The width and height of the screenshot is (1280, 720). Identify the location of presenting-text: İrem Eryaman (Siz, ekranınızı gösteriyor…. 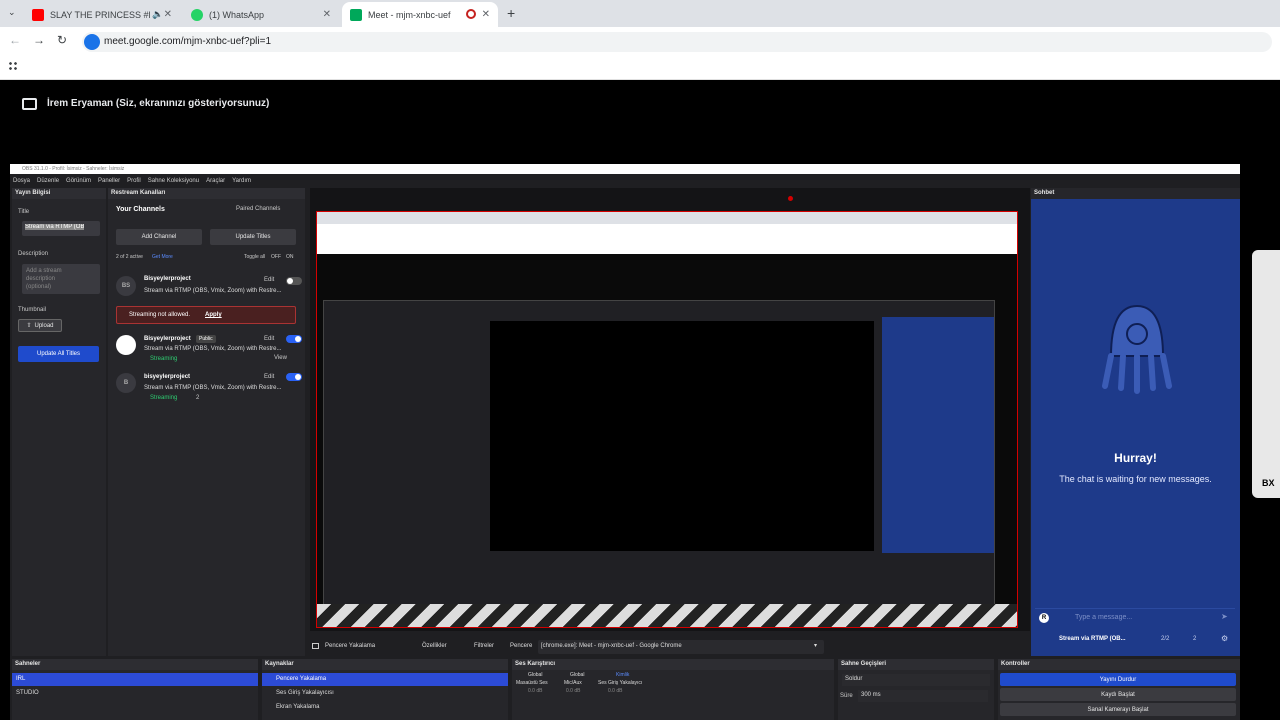
(158, 103).